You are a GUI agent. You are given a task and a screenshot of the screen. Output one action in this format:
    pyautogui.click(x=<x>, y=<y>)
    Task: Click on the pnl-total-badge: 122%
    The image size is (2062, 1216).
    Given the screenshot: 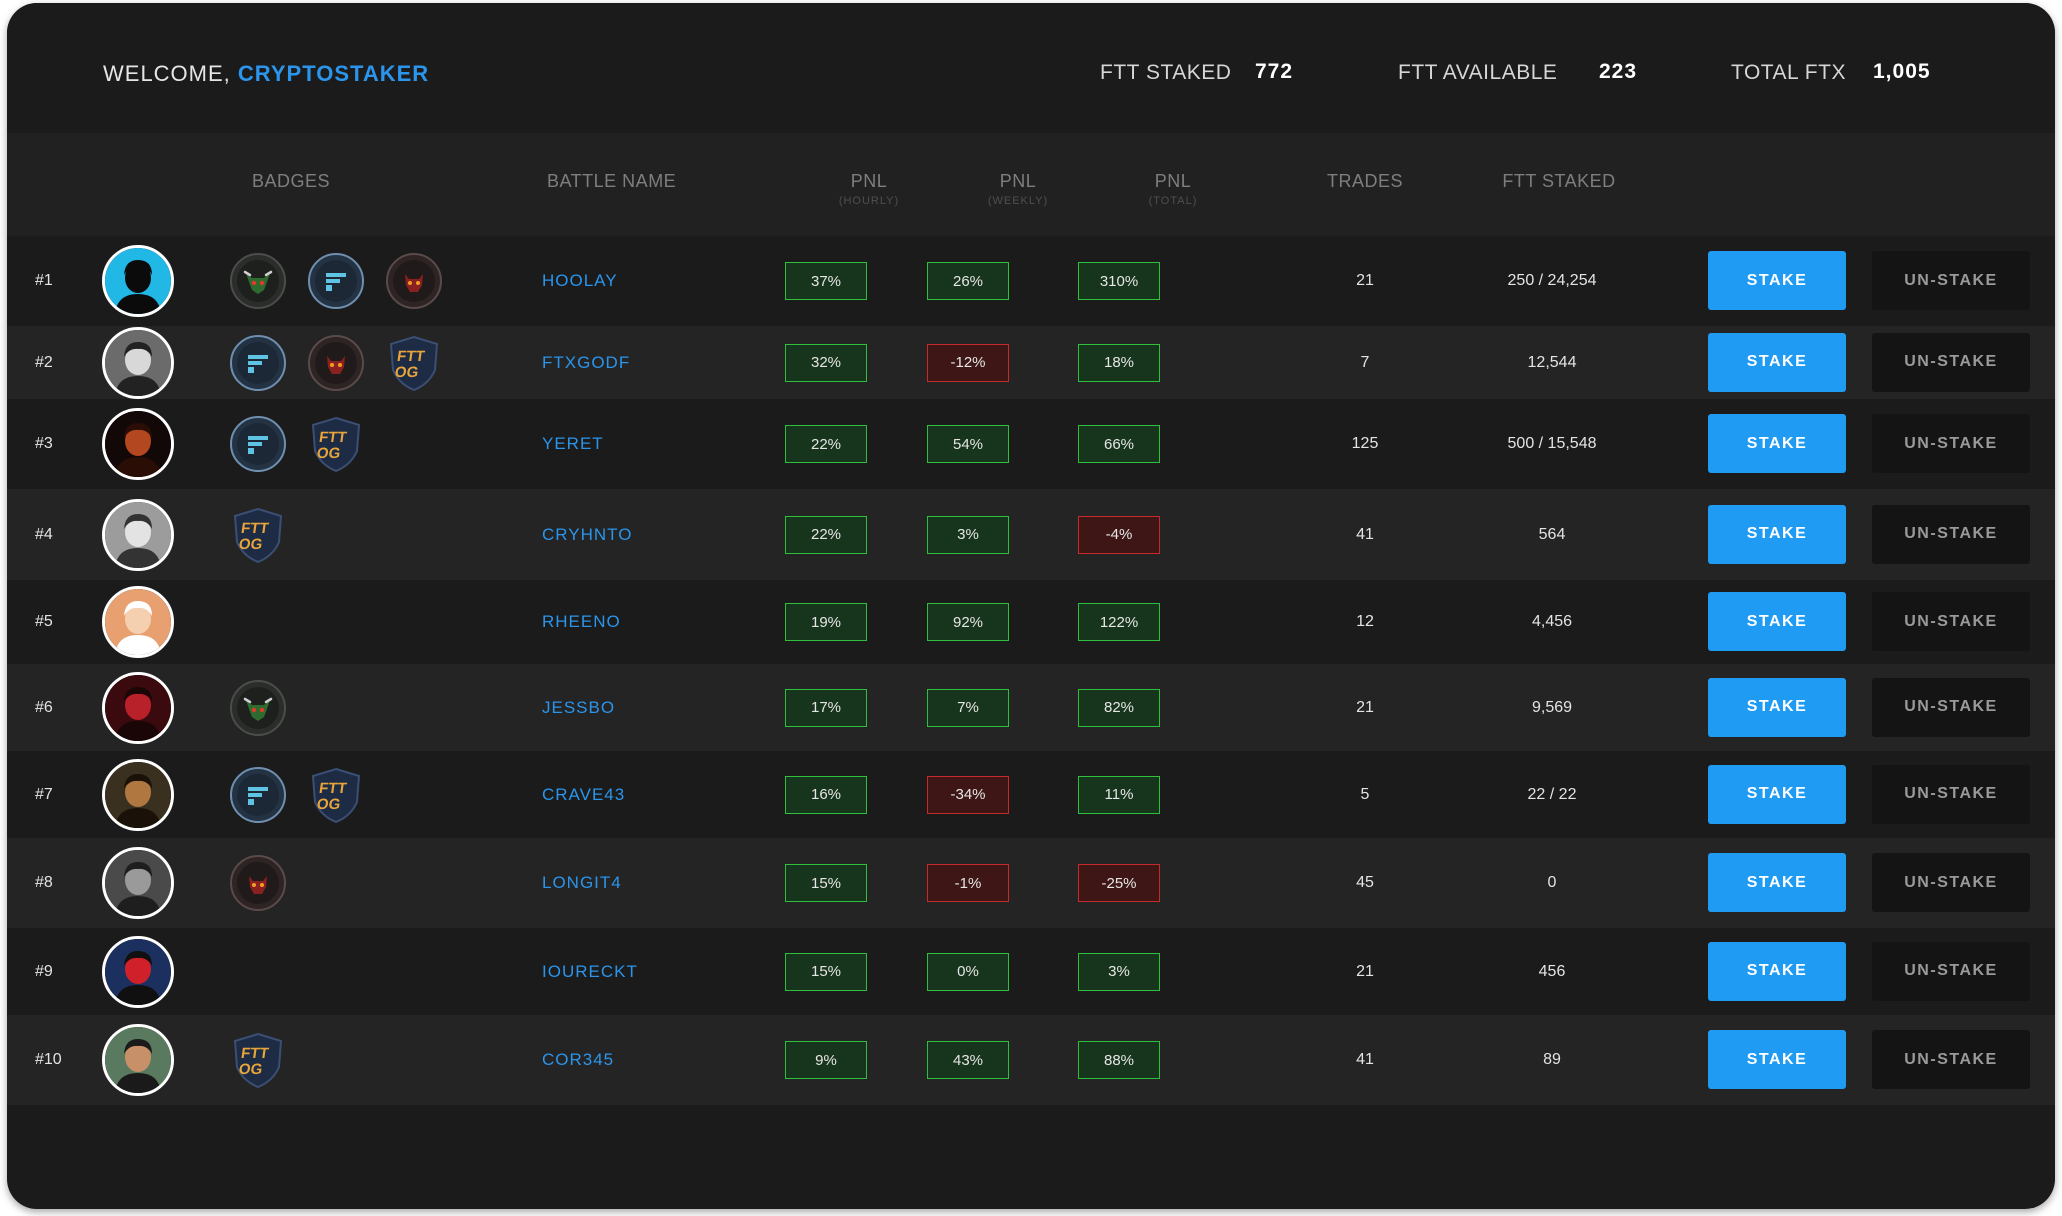 What is the action you would take?
    pyautogui.click(x=1119, y=622)
    